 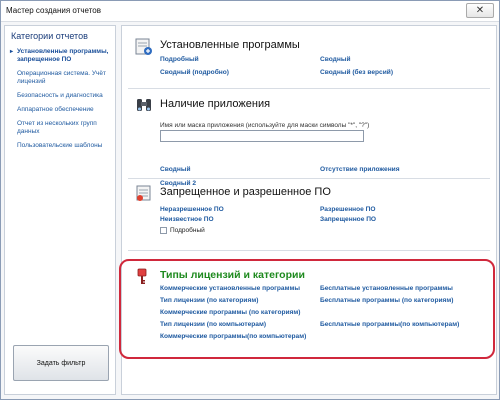 I want to click on category-security: Безопасность и диагностика, so click(x=62, y=96).